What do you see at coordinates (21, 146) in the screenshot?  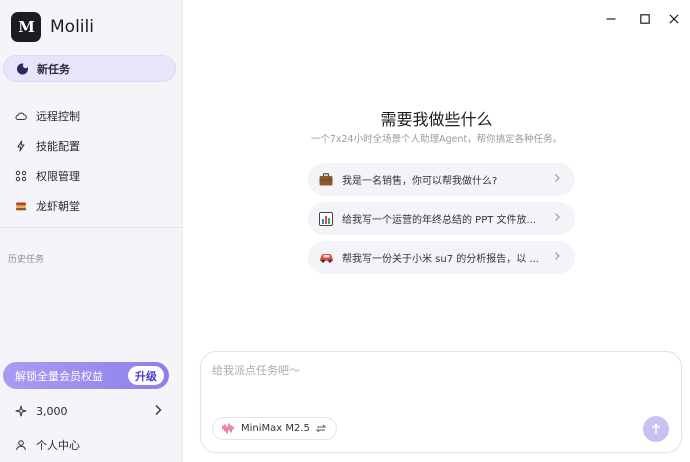 I see `lightning-icon` at bounding box center [21, 146].